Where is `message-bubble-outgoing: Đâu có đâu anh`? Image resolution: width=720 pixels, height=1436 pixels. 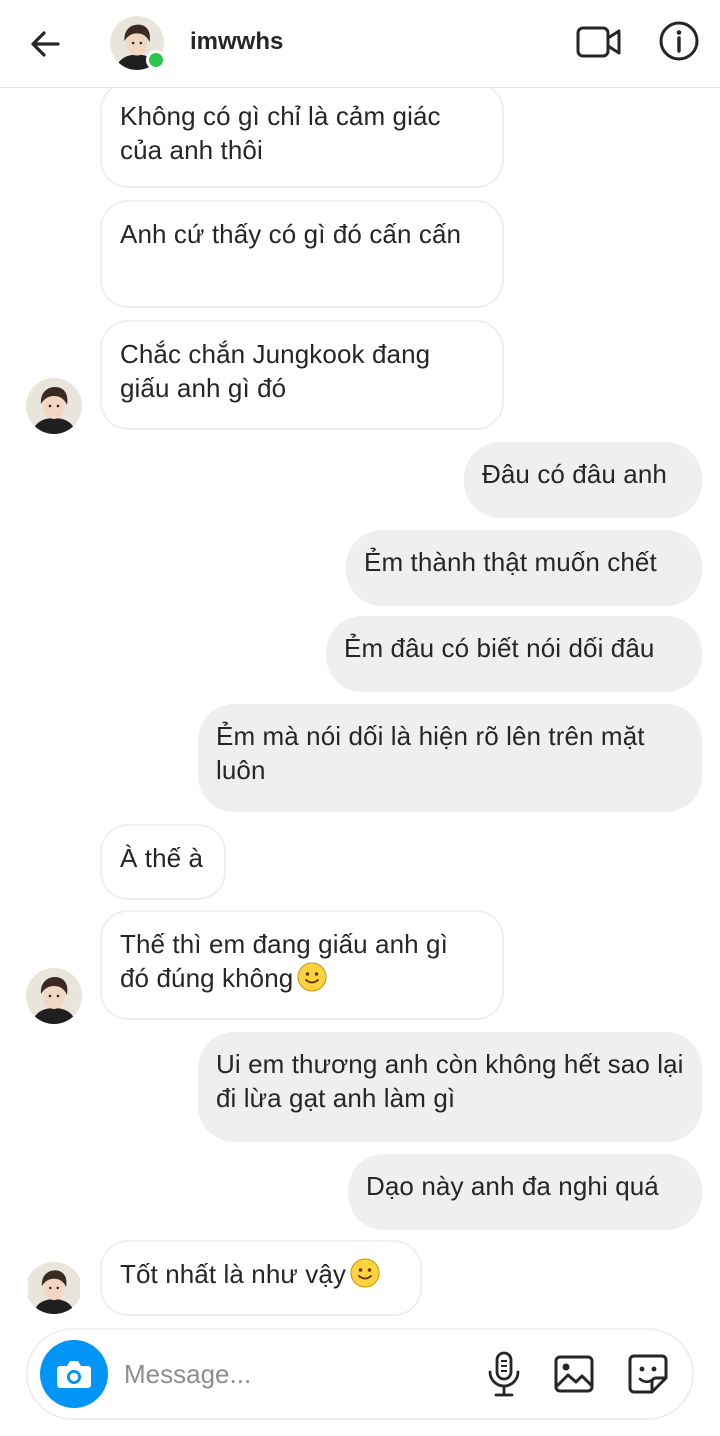
message-bubble-outgoing: Đâu có đâu anh is located at coordinates (583, 480).